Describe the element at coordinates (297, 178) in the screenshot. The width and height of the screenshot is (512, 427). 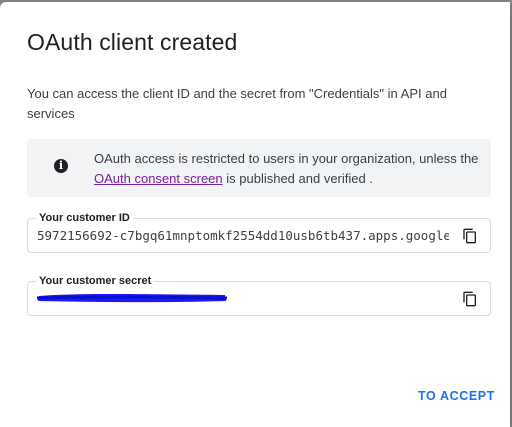
I see `notice-text-after: is published and verified .` at that location.